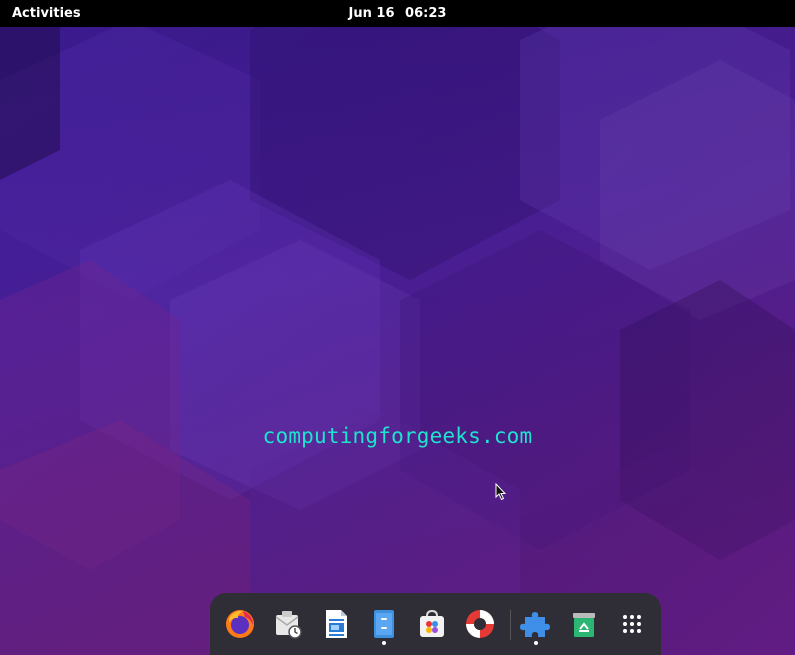  I want to click on clock-time: 06:23, so click(426, 13).